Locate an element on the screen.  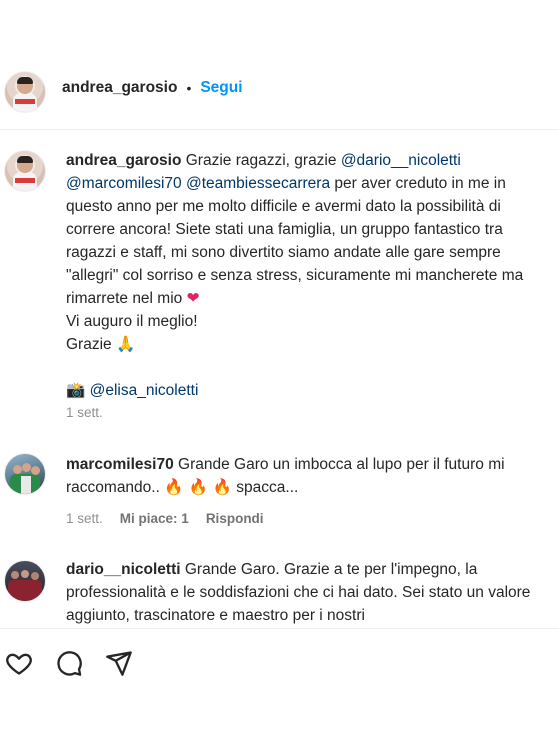
caption-line: Grazie is located at coordinates (91, 344).